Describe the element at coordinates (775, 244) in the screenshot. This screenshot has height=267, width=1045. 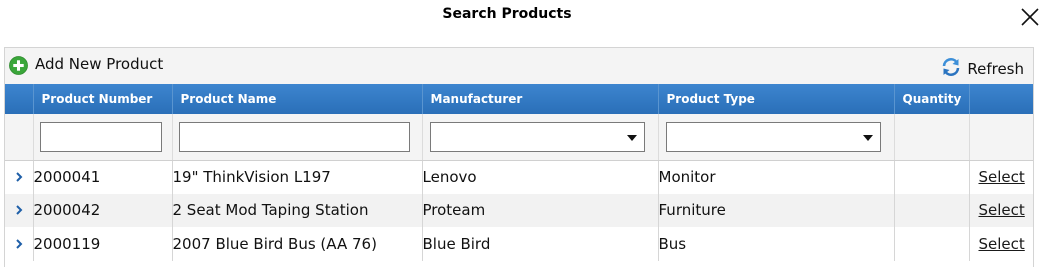
I see `cell-product-type: Bus` at that location.